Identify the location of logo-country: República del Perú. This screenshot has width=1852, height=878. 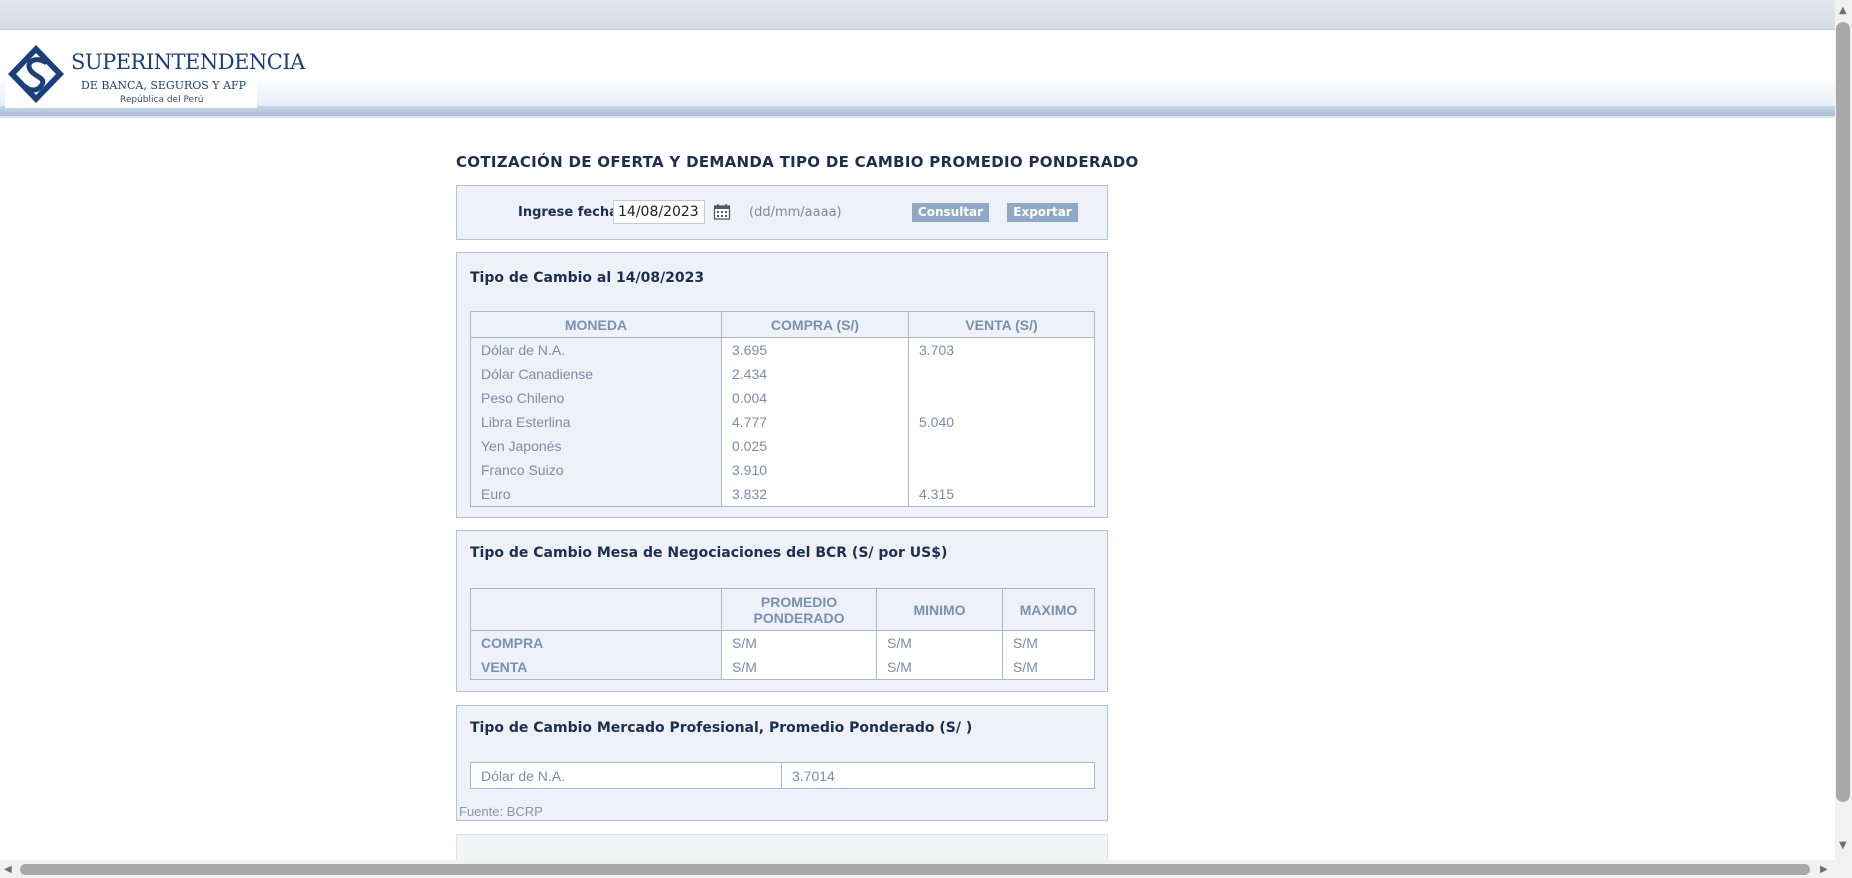
(162, 100).